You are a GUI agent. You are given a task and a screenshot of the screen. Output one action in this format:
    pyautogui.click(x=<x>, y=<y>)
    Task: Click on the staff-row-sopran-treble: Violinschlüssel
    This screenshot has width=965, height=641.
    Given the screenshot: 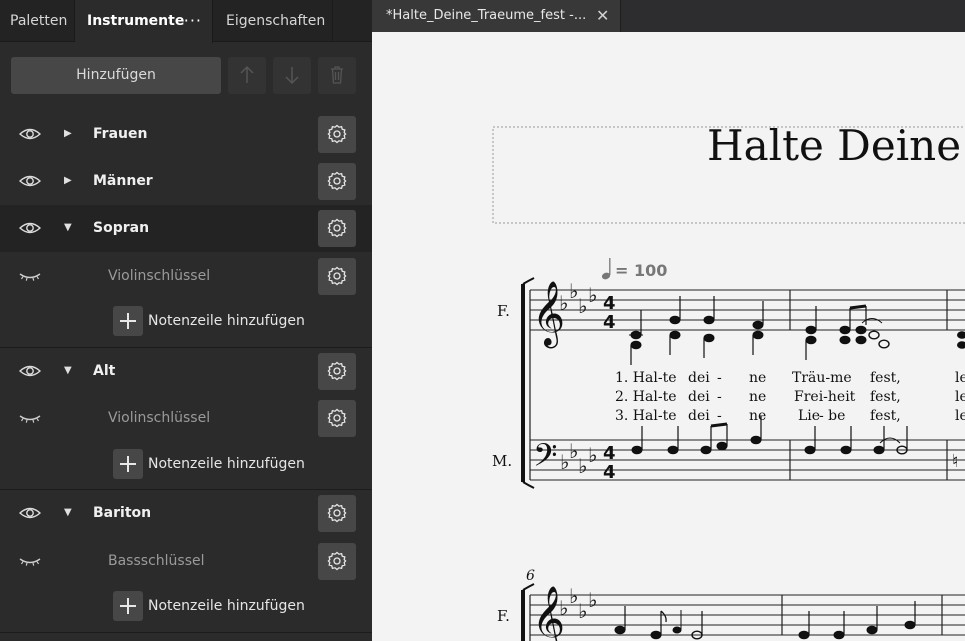 What is the action you would take?
    pyautogui.click(x=186, y=276)
    